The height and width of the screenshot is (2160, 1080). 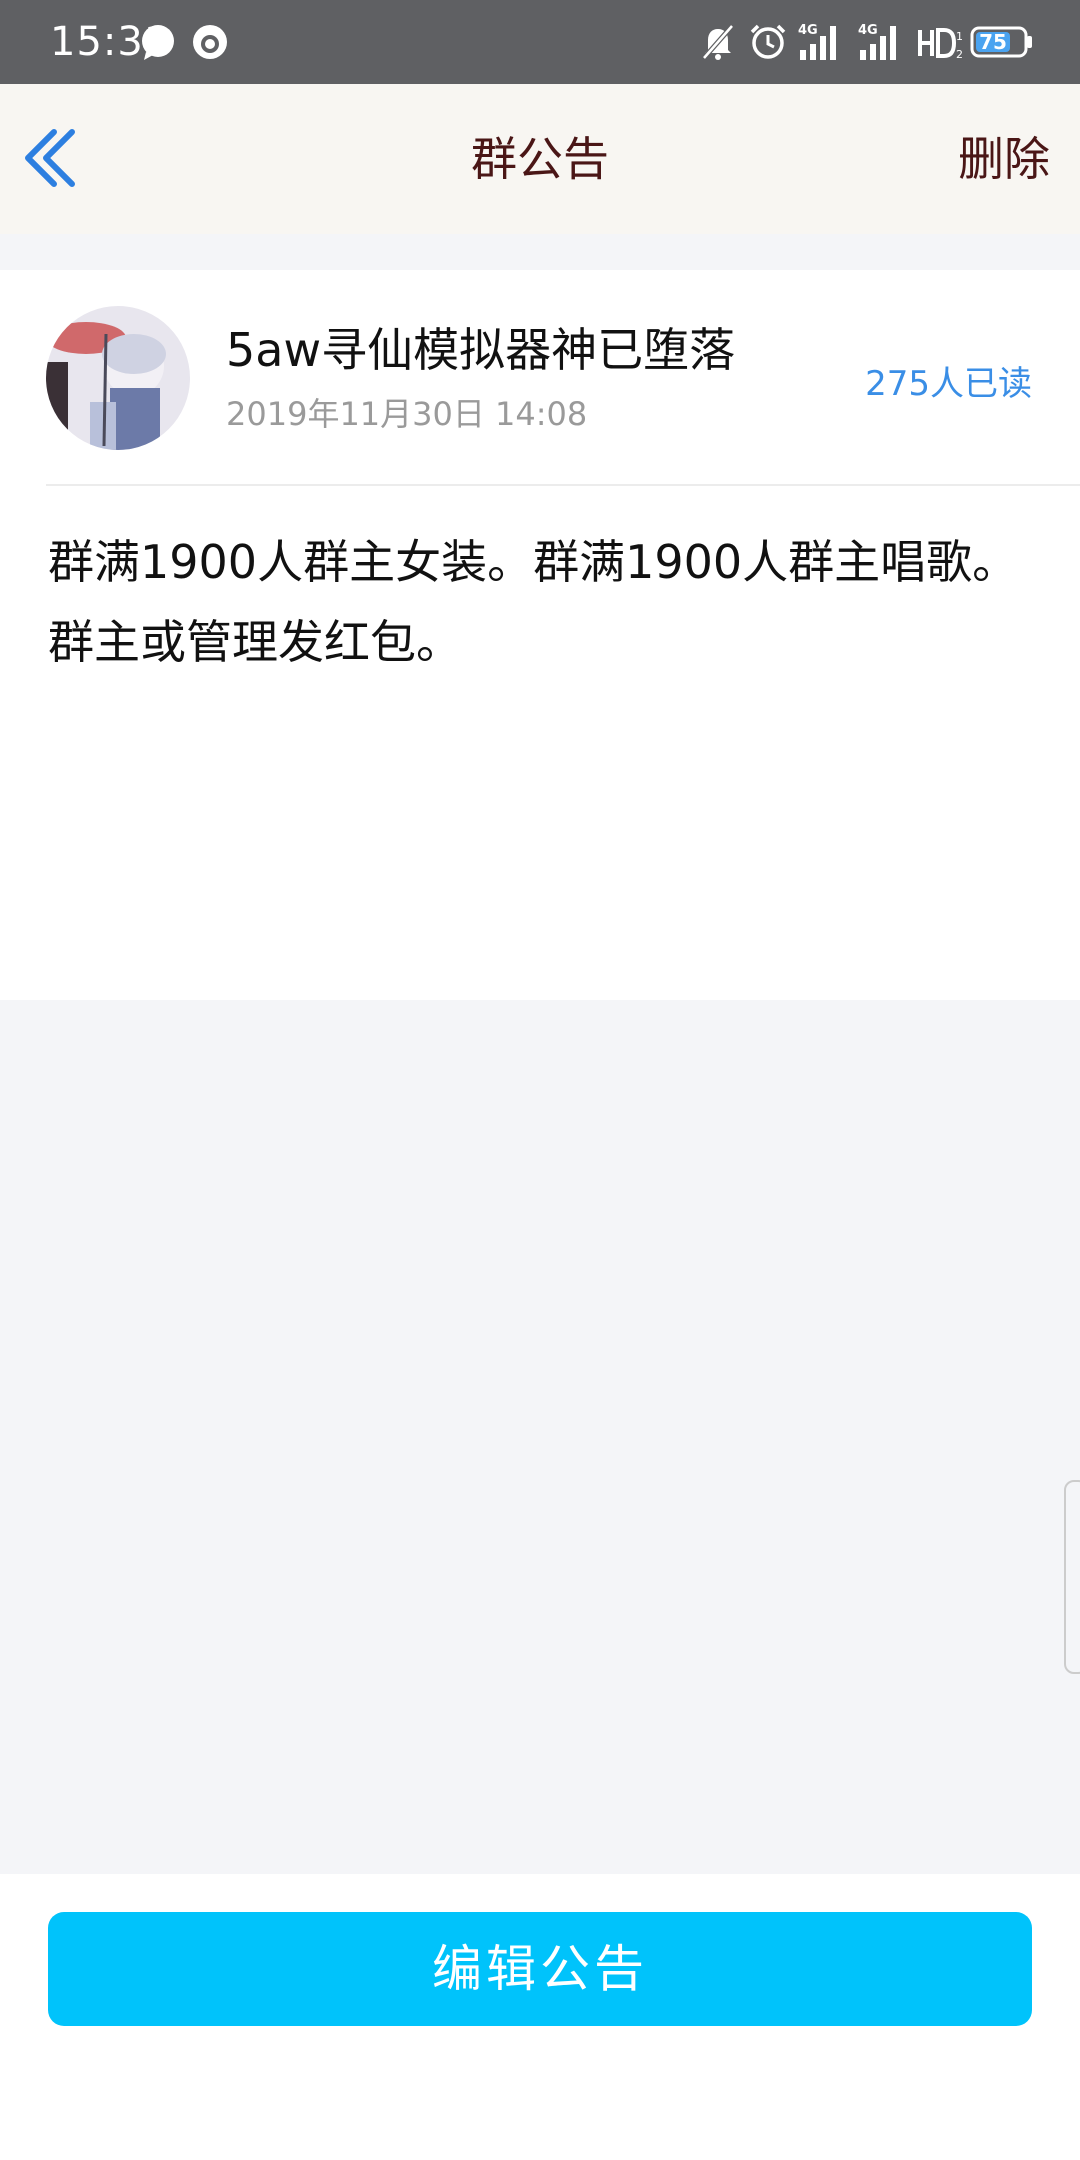 What do you see at coordinates (768, 41) in the screenshot?
I see `alarm-clock-icon` at bounding box center [768, 41].